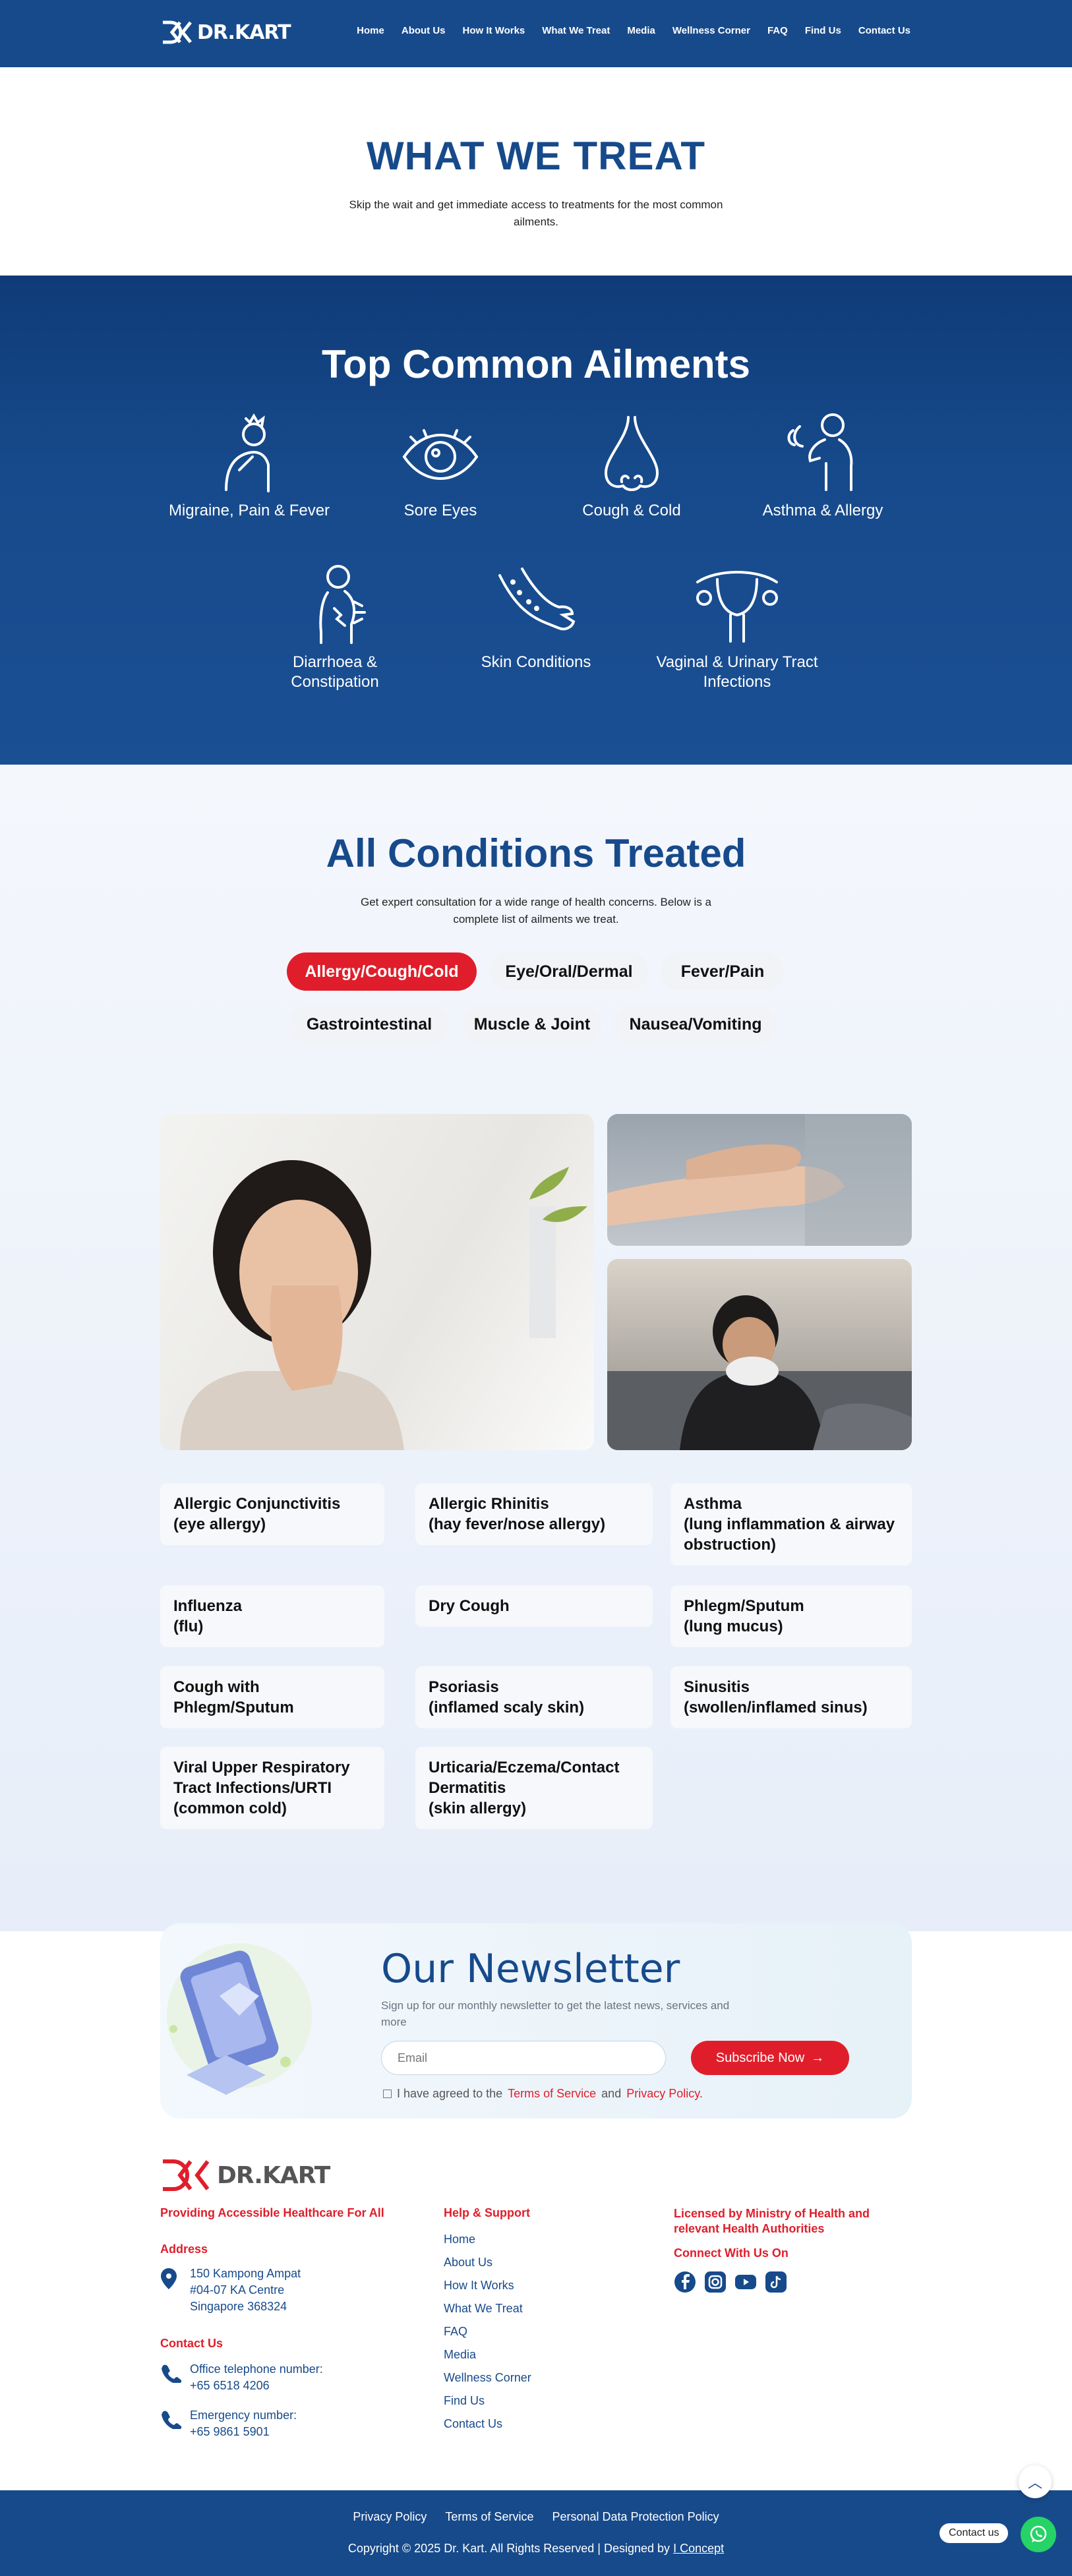  What do you see at coordinates (711, 30) in the screenshot?
I see `nav-wellness-corner: Wellness Corner` at bounding box center [711, 30].